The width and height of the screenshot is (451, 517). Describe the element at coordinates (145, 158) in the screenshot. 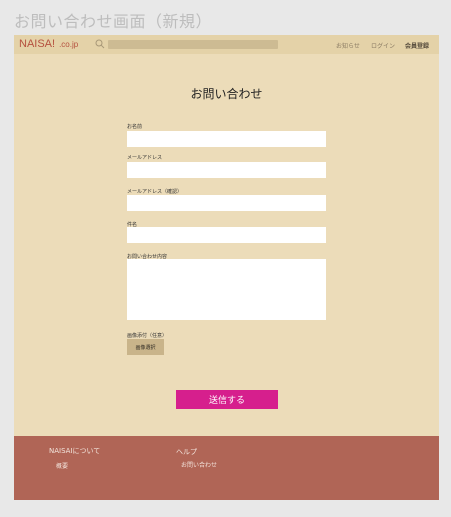

I see `email-label: メールアドレス` at that location.